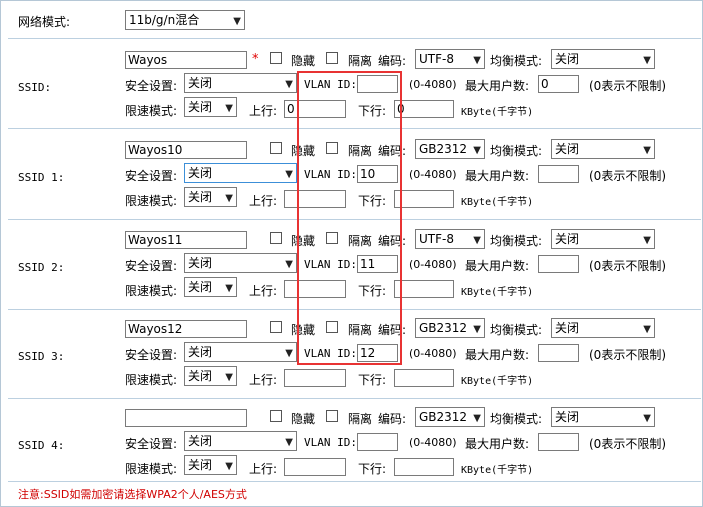 The width and height of the screenshot is (703, 507). I want to click on ssid-name-input, so click(186, 418).